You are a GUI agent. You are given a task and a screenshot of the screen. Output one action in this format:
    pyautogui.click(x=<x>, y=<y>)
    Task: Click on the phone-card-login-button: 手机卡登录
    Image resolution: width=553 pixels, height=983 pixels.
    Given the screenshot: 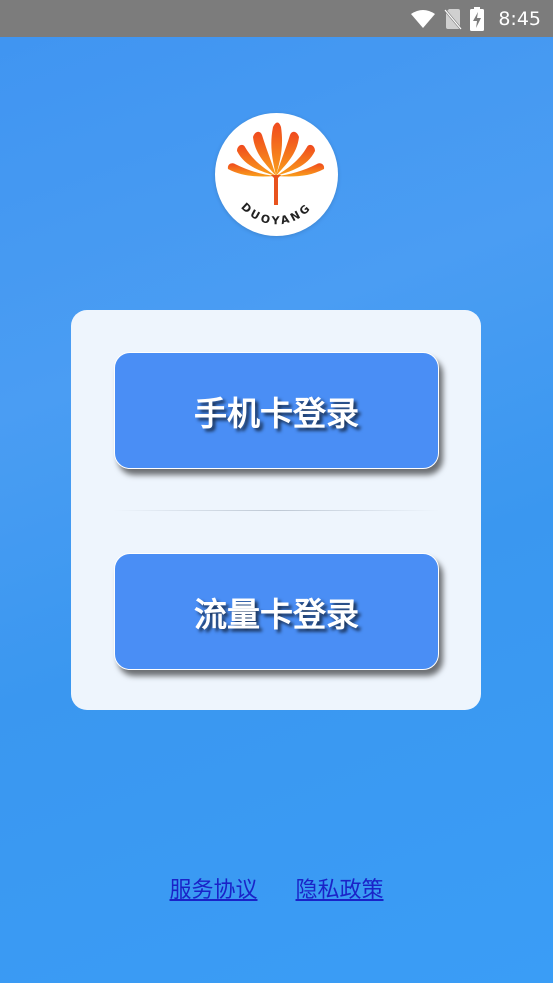 What is the action you would take?
    pyautogui.click(x=276, y=410)
    